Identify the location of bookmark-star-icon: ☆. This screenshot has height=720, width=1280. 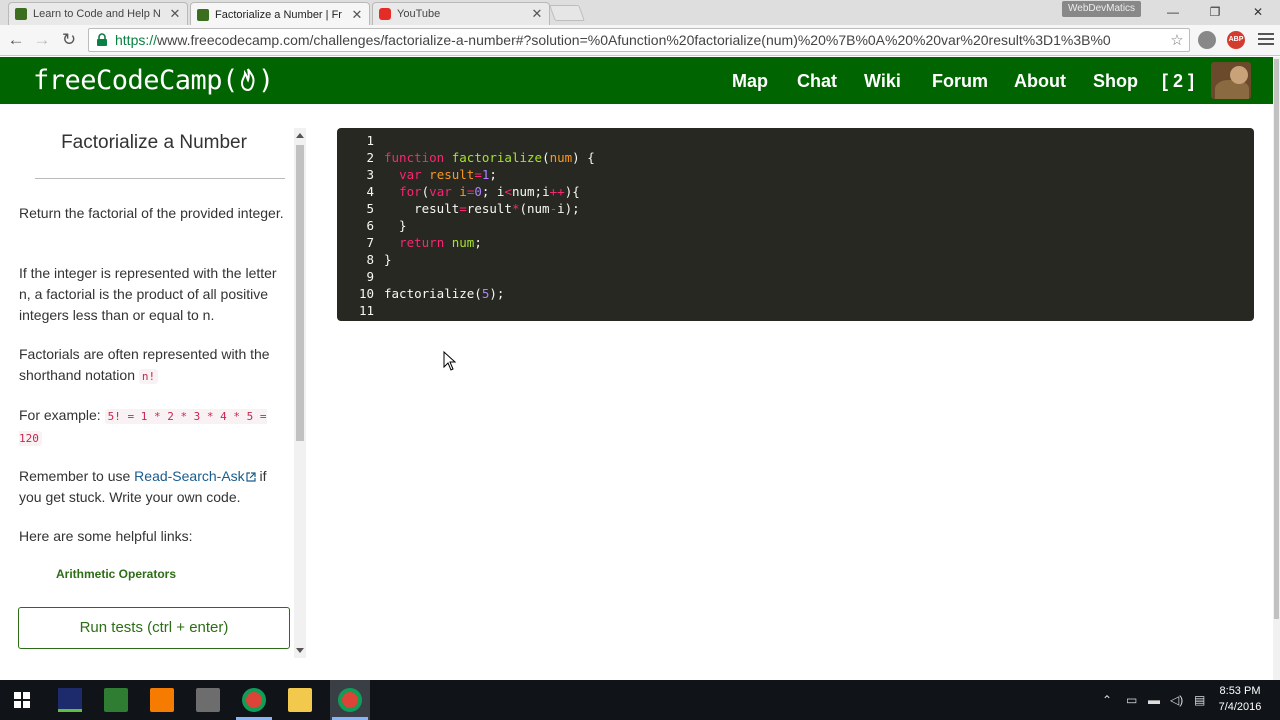
(1177, 40).